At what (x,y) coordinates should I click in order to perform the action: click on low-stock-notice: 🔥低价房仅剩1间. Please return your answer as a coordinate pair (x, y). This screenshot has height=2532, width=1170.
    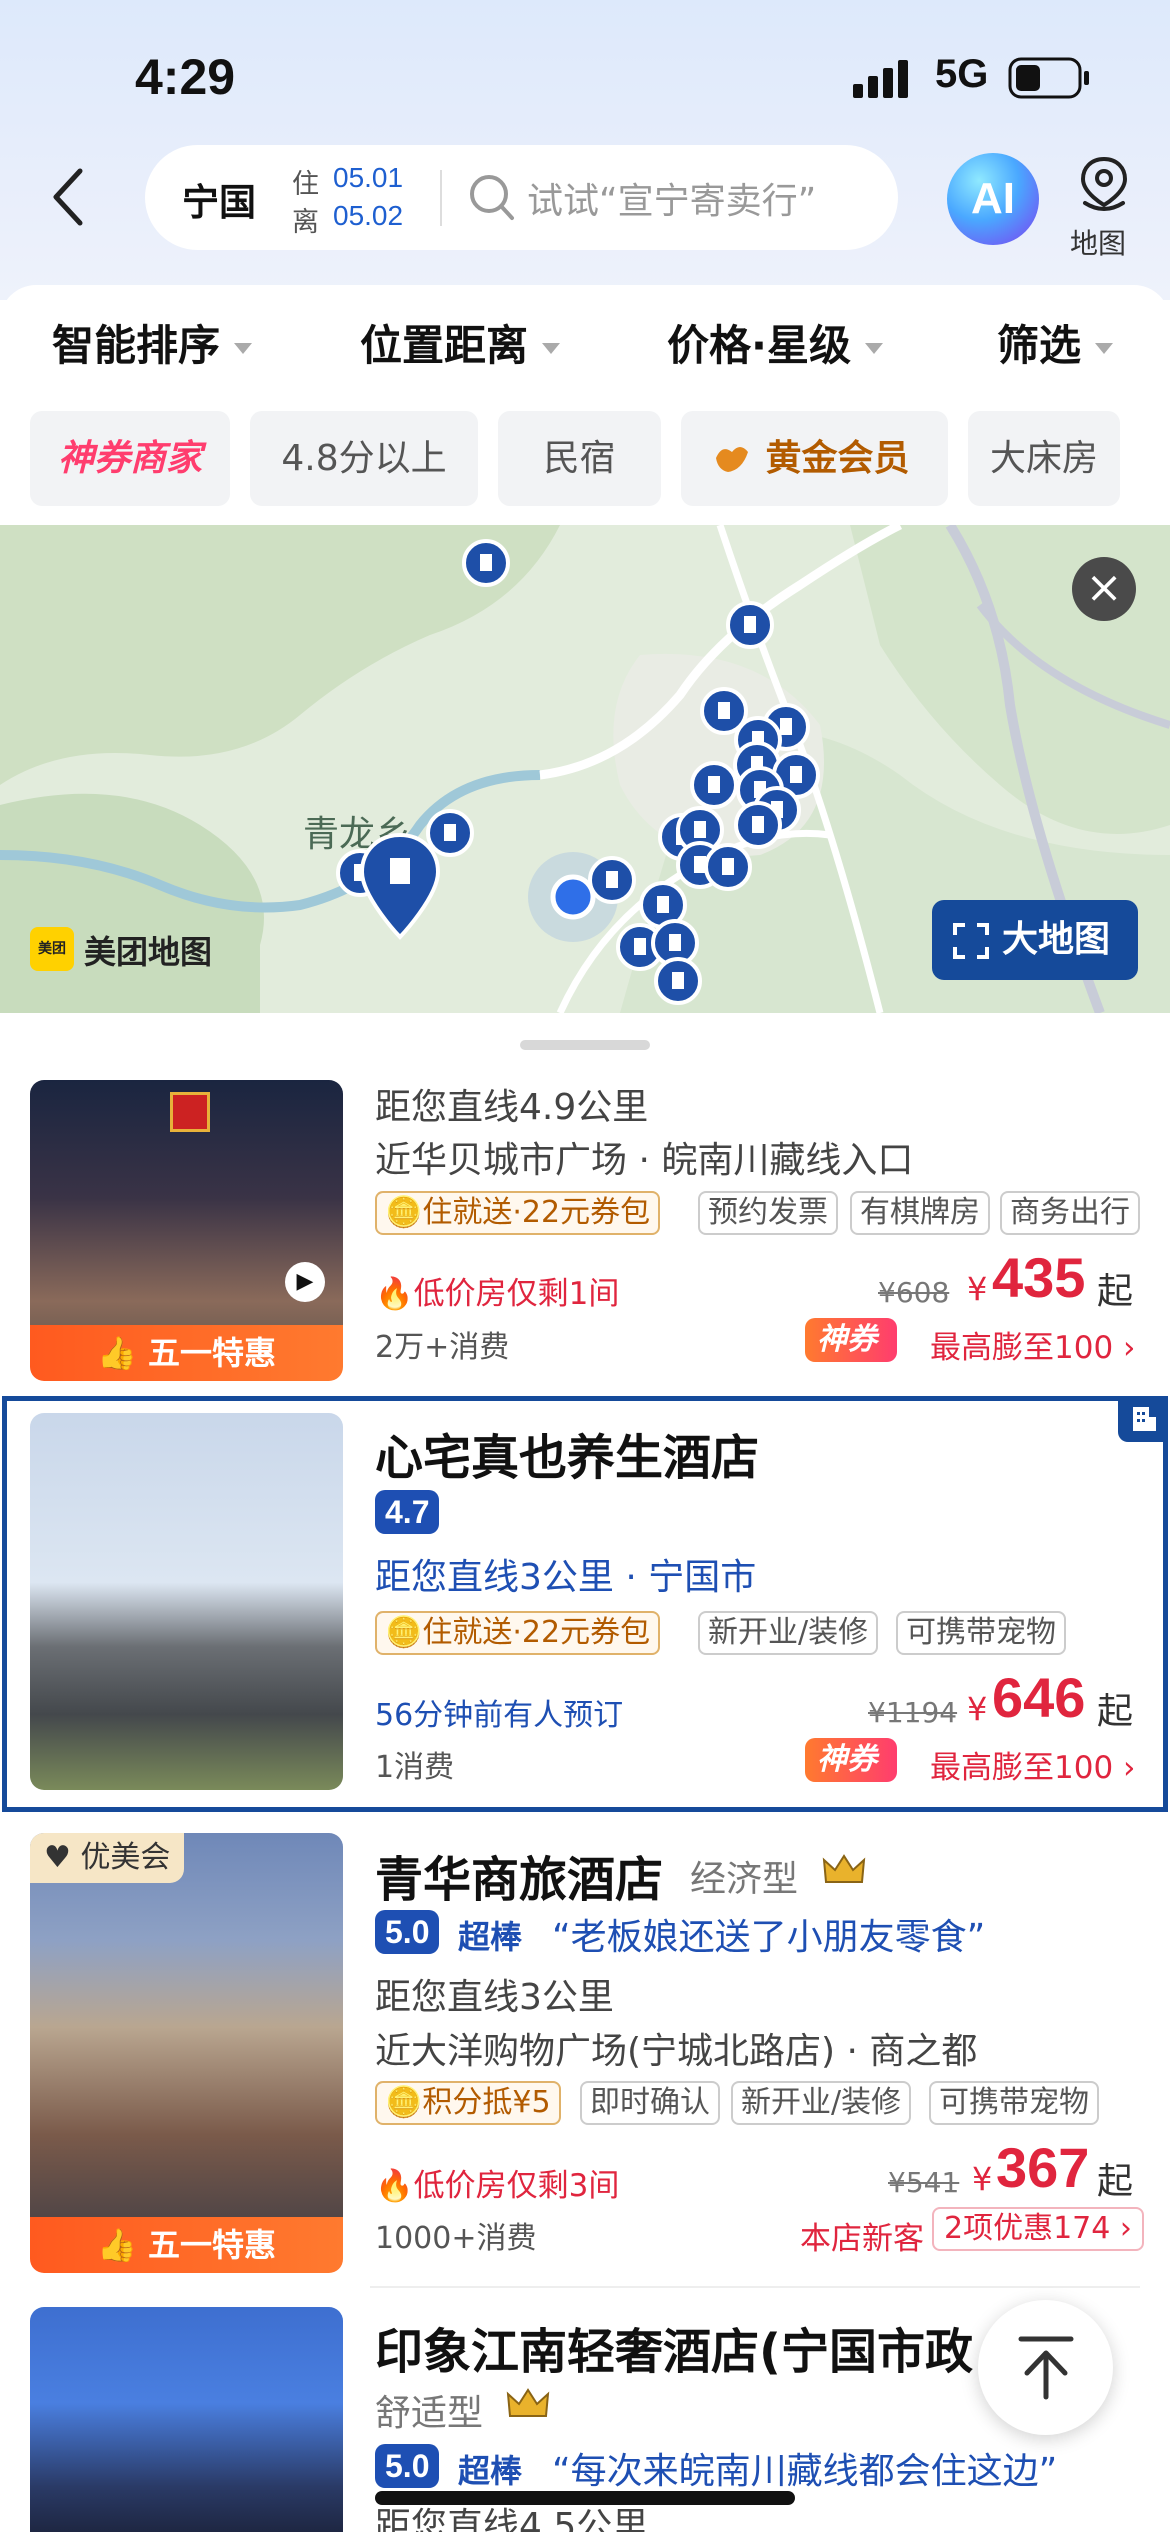
    Looking at the image, I should click on (497, 1294).